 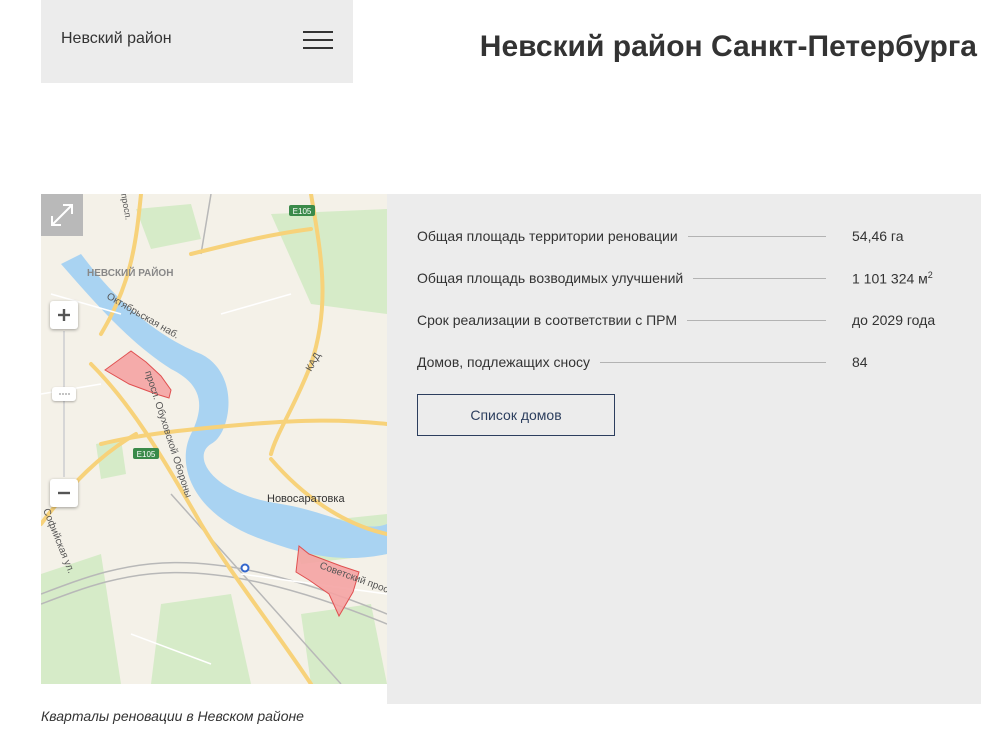 I want to click on minus-icon, so click(x=64, y=493).